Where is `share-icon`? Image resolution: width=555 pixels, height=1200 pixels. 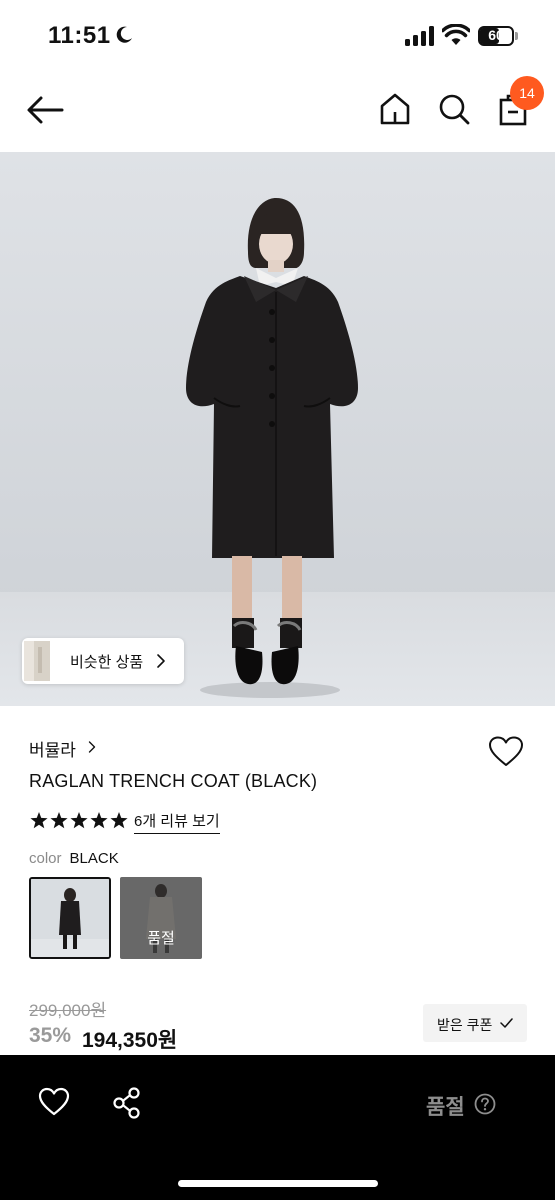
share-icon is located at coordinates (127, 1103).